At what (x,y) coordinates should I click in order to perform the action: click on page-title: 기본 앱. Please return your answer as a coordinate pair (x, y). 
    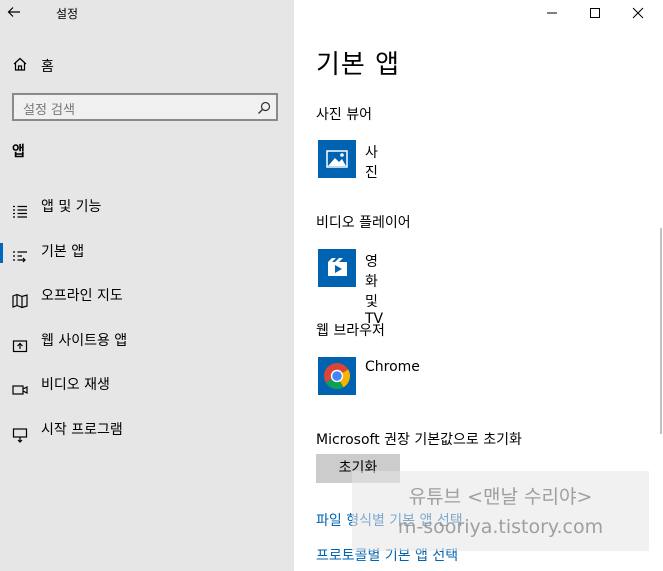
    Looking at the image, I should click on (358, 65).